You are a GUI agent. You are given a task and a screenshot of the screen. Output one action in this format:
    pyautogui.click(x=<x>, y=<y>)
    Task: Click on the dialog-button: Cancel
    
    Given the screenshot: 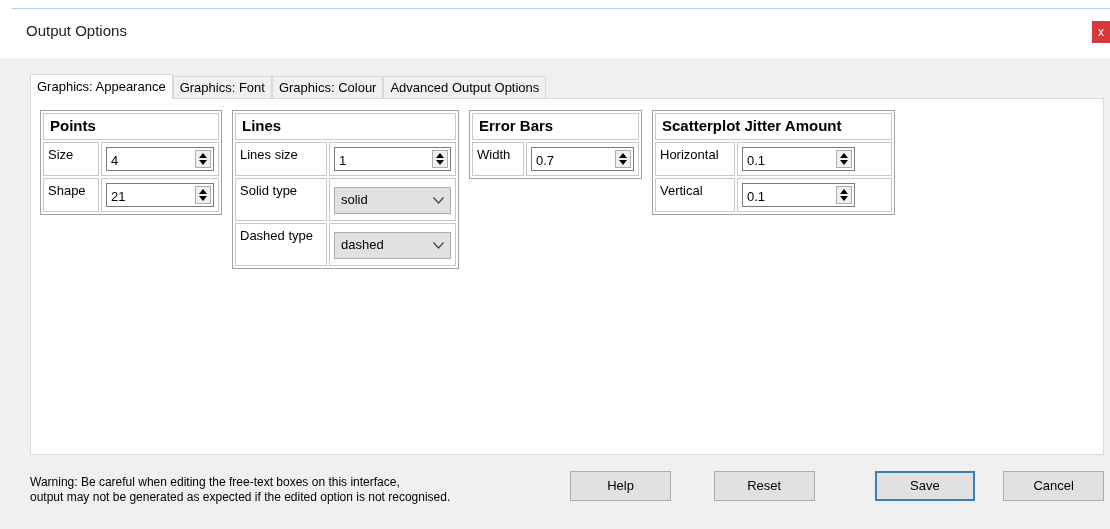 What is the action you would take?
    pyautogui.click(x=1053, y=486)
    